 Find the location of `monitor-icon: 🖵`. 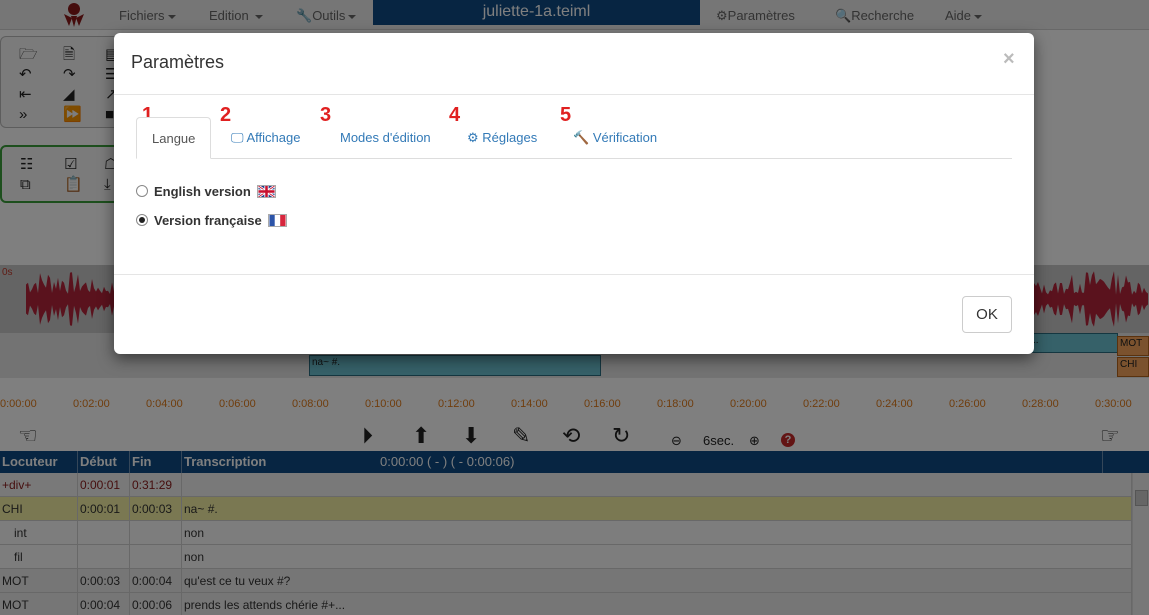

monitor-icon: 🖵 is located at coordinates (237, 137).